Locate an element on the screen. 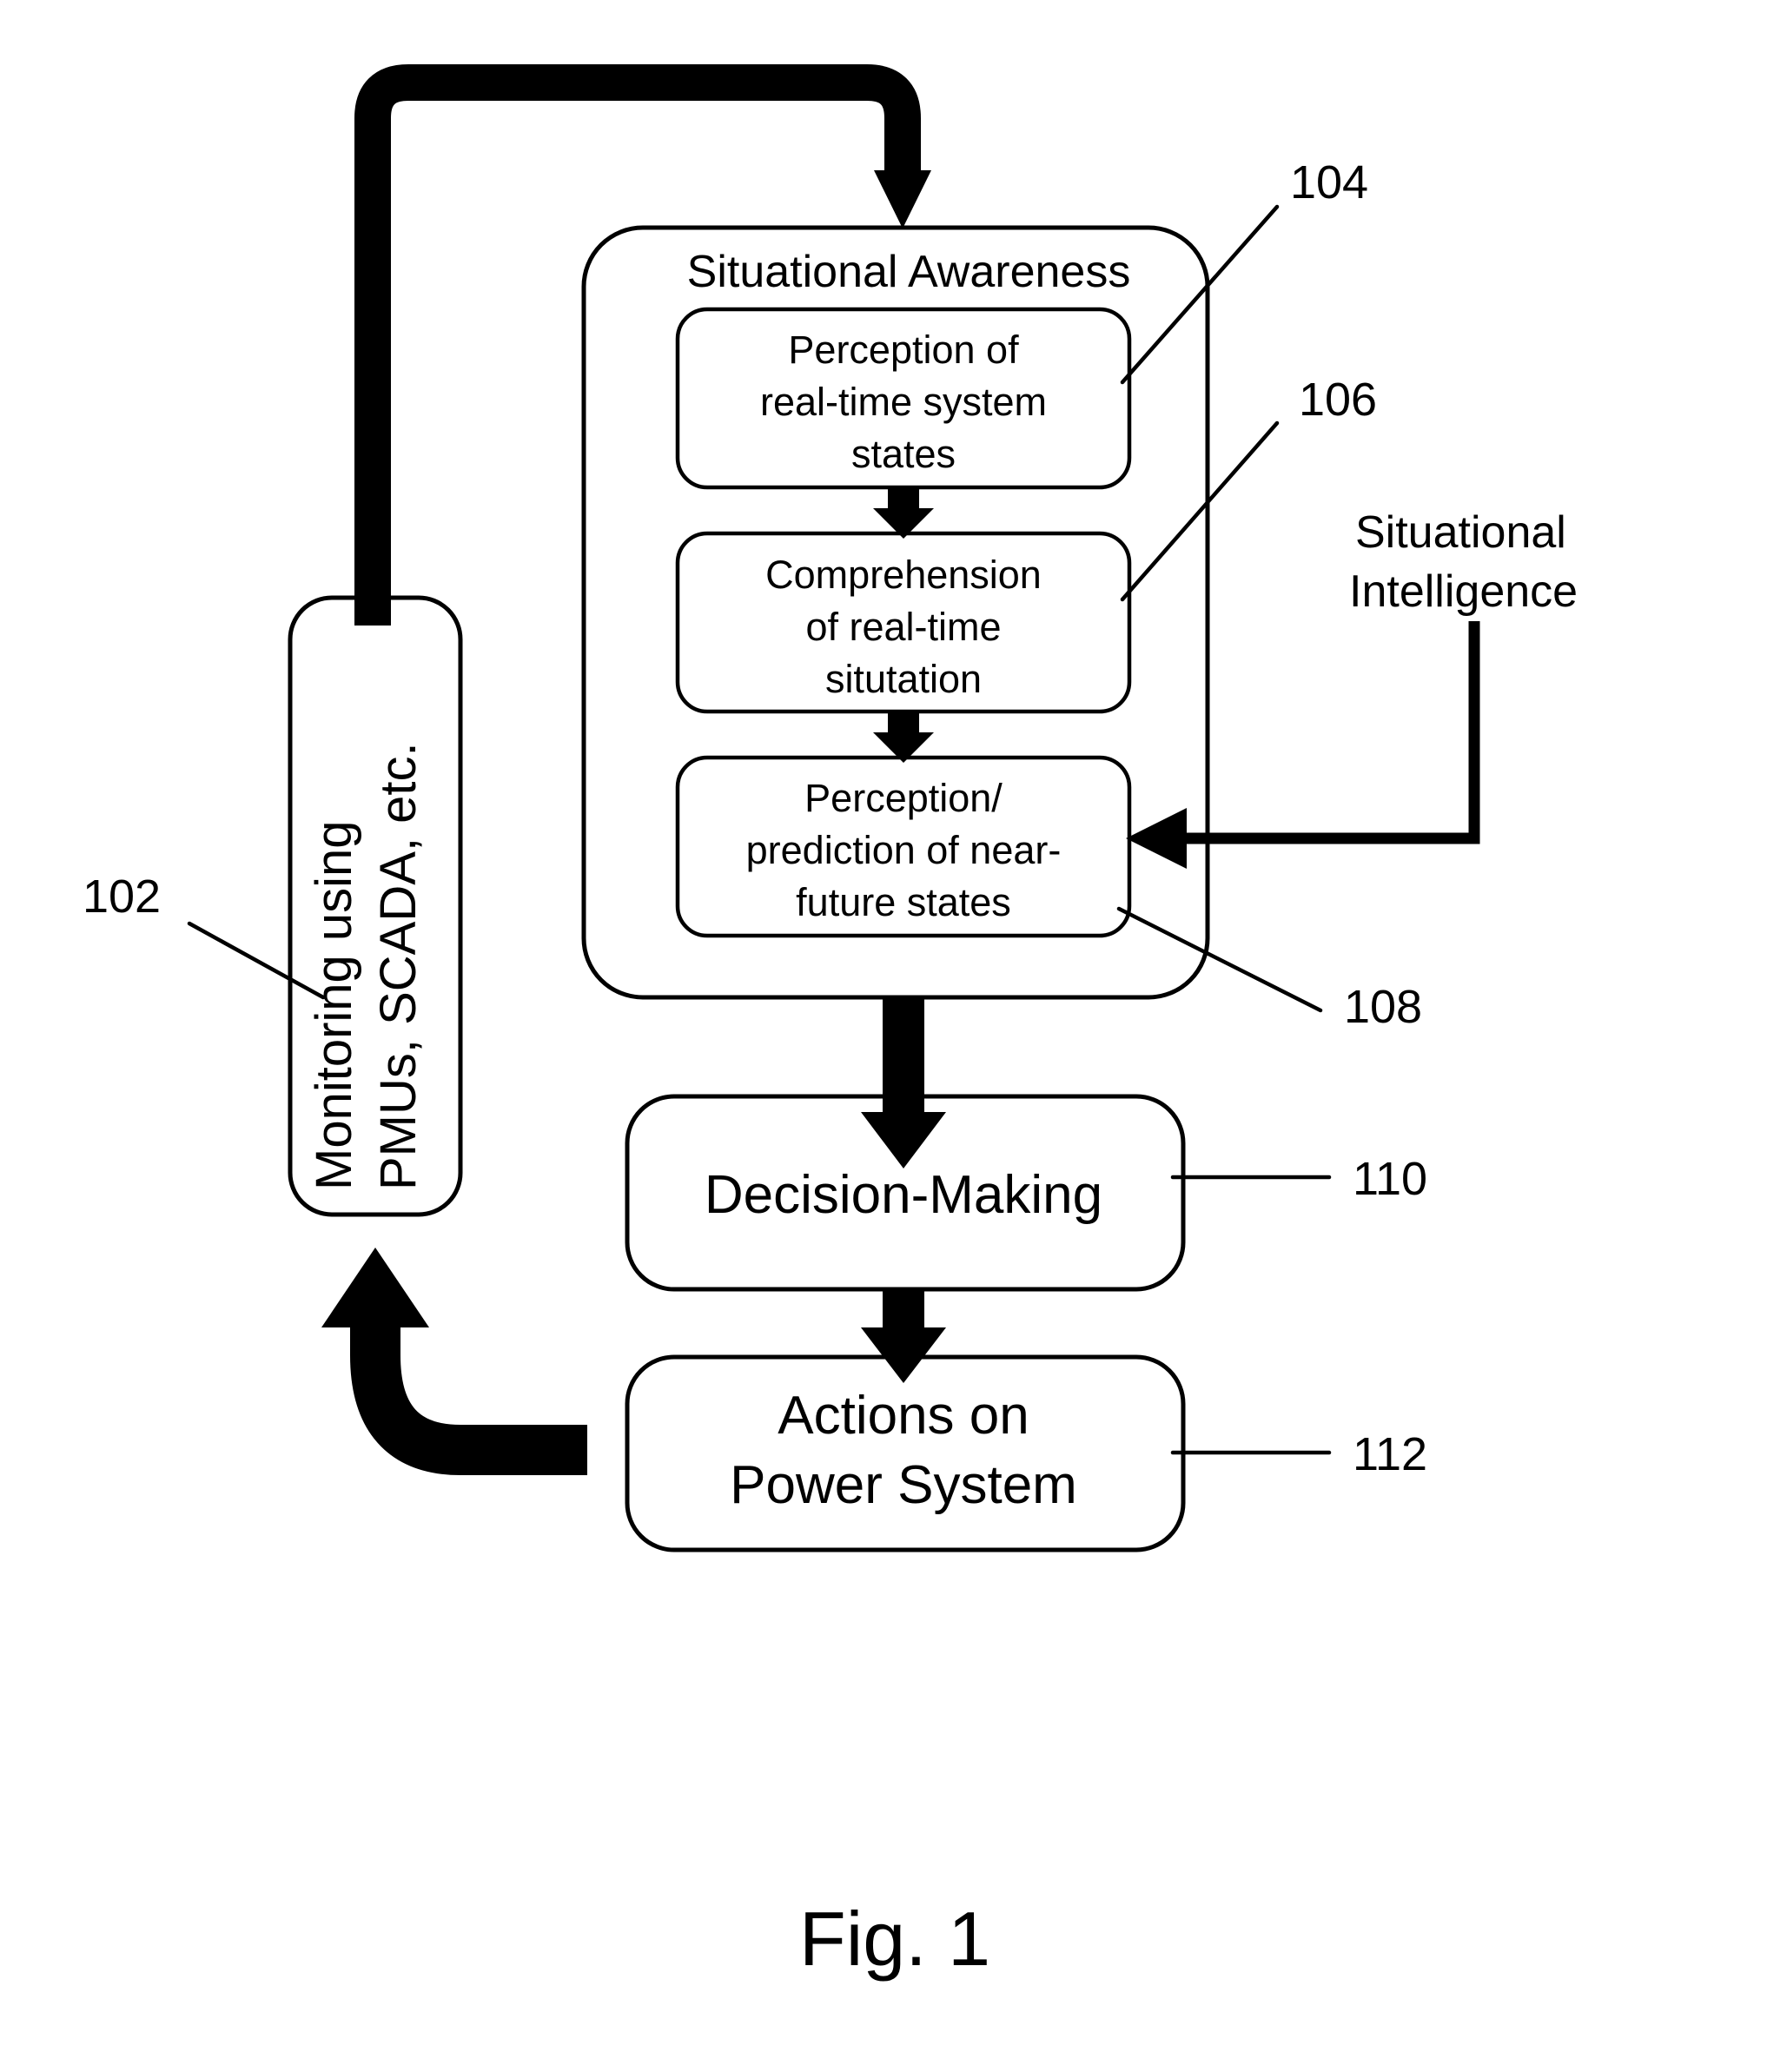  stage-1-line-2: real-time system is located at coordinates (903, 402).